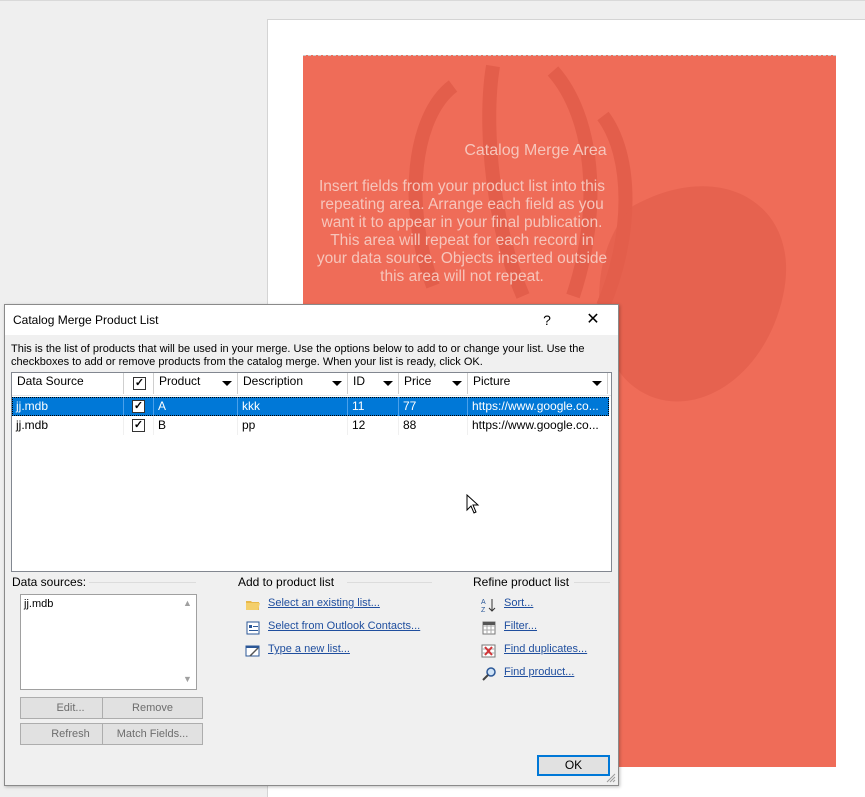 The height and width of the screenshot is (797, 865). I want to click on cell-description: kkk, so click(293, 406).